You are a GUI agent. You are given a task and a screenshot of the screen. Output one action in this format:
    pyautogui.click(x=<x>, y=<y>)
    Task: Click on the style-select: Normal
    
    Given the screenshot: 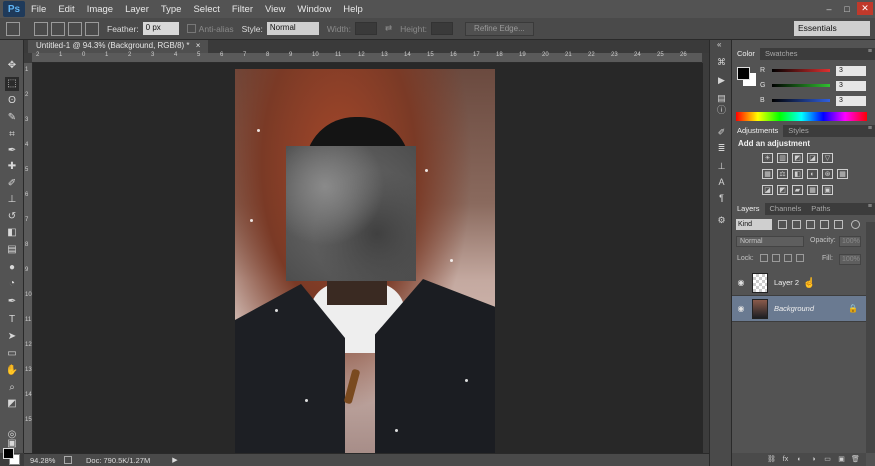 What is the action you would take?
    pyautogui.click(x=292, y=28)
    